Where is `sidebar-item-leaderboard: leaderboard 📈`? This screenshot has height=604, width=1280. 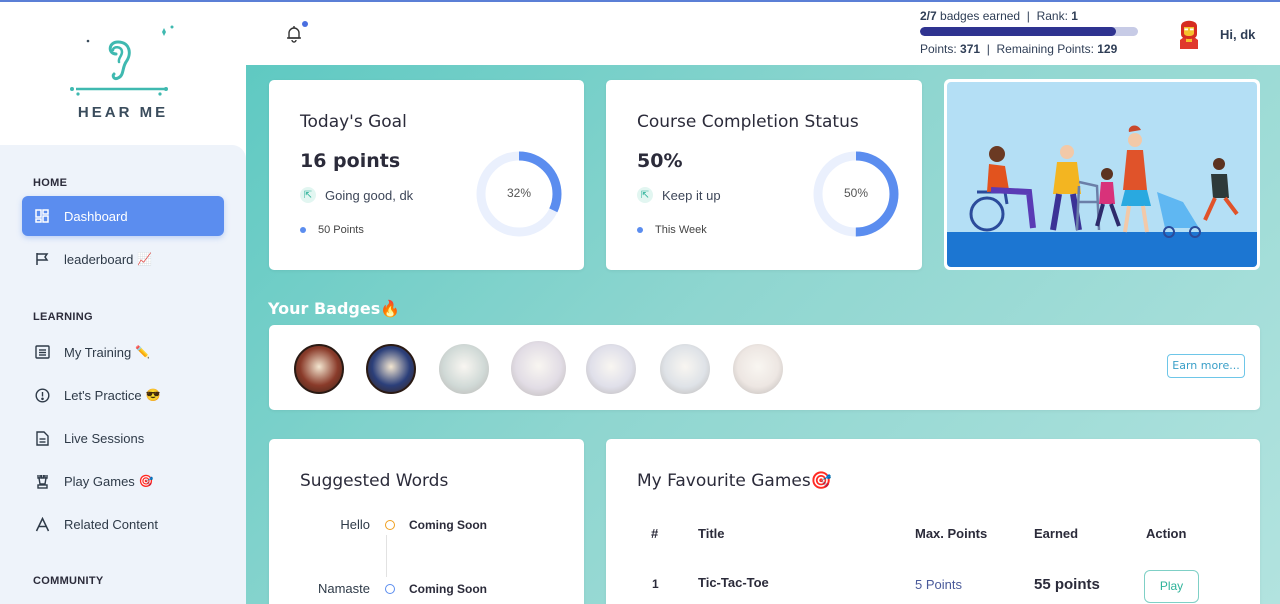
sidebar-item-leaderboard: leaderboard 📈 is located at coordinates (123, 259).